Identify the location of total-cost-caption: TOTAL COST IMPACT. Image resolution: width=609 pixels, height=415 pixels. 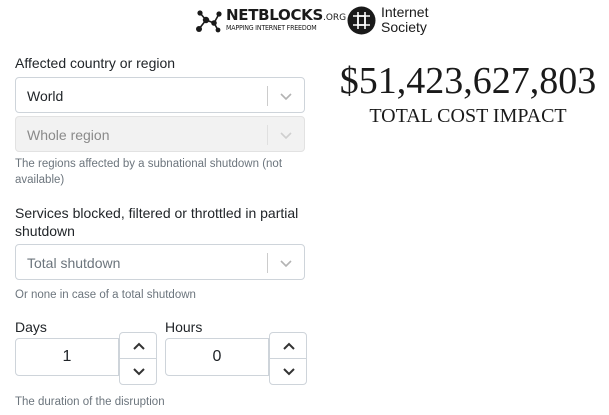
(468, 116).